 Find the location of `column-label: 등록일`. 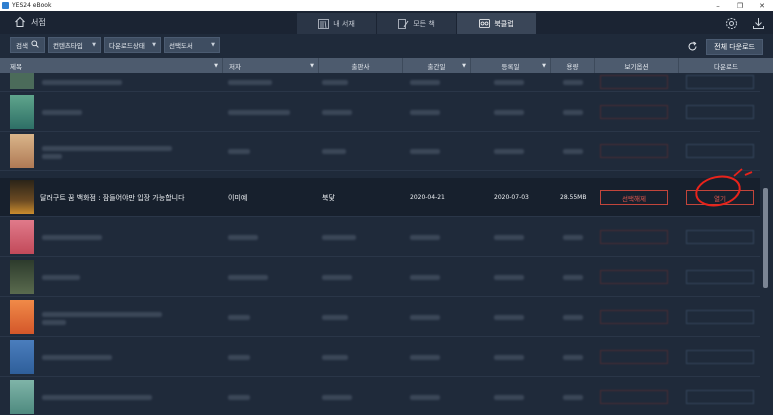

column-label: 등록일 is located at coordinates (510, 66).